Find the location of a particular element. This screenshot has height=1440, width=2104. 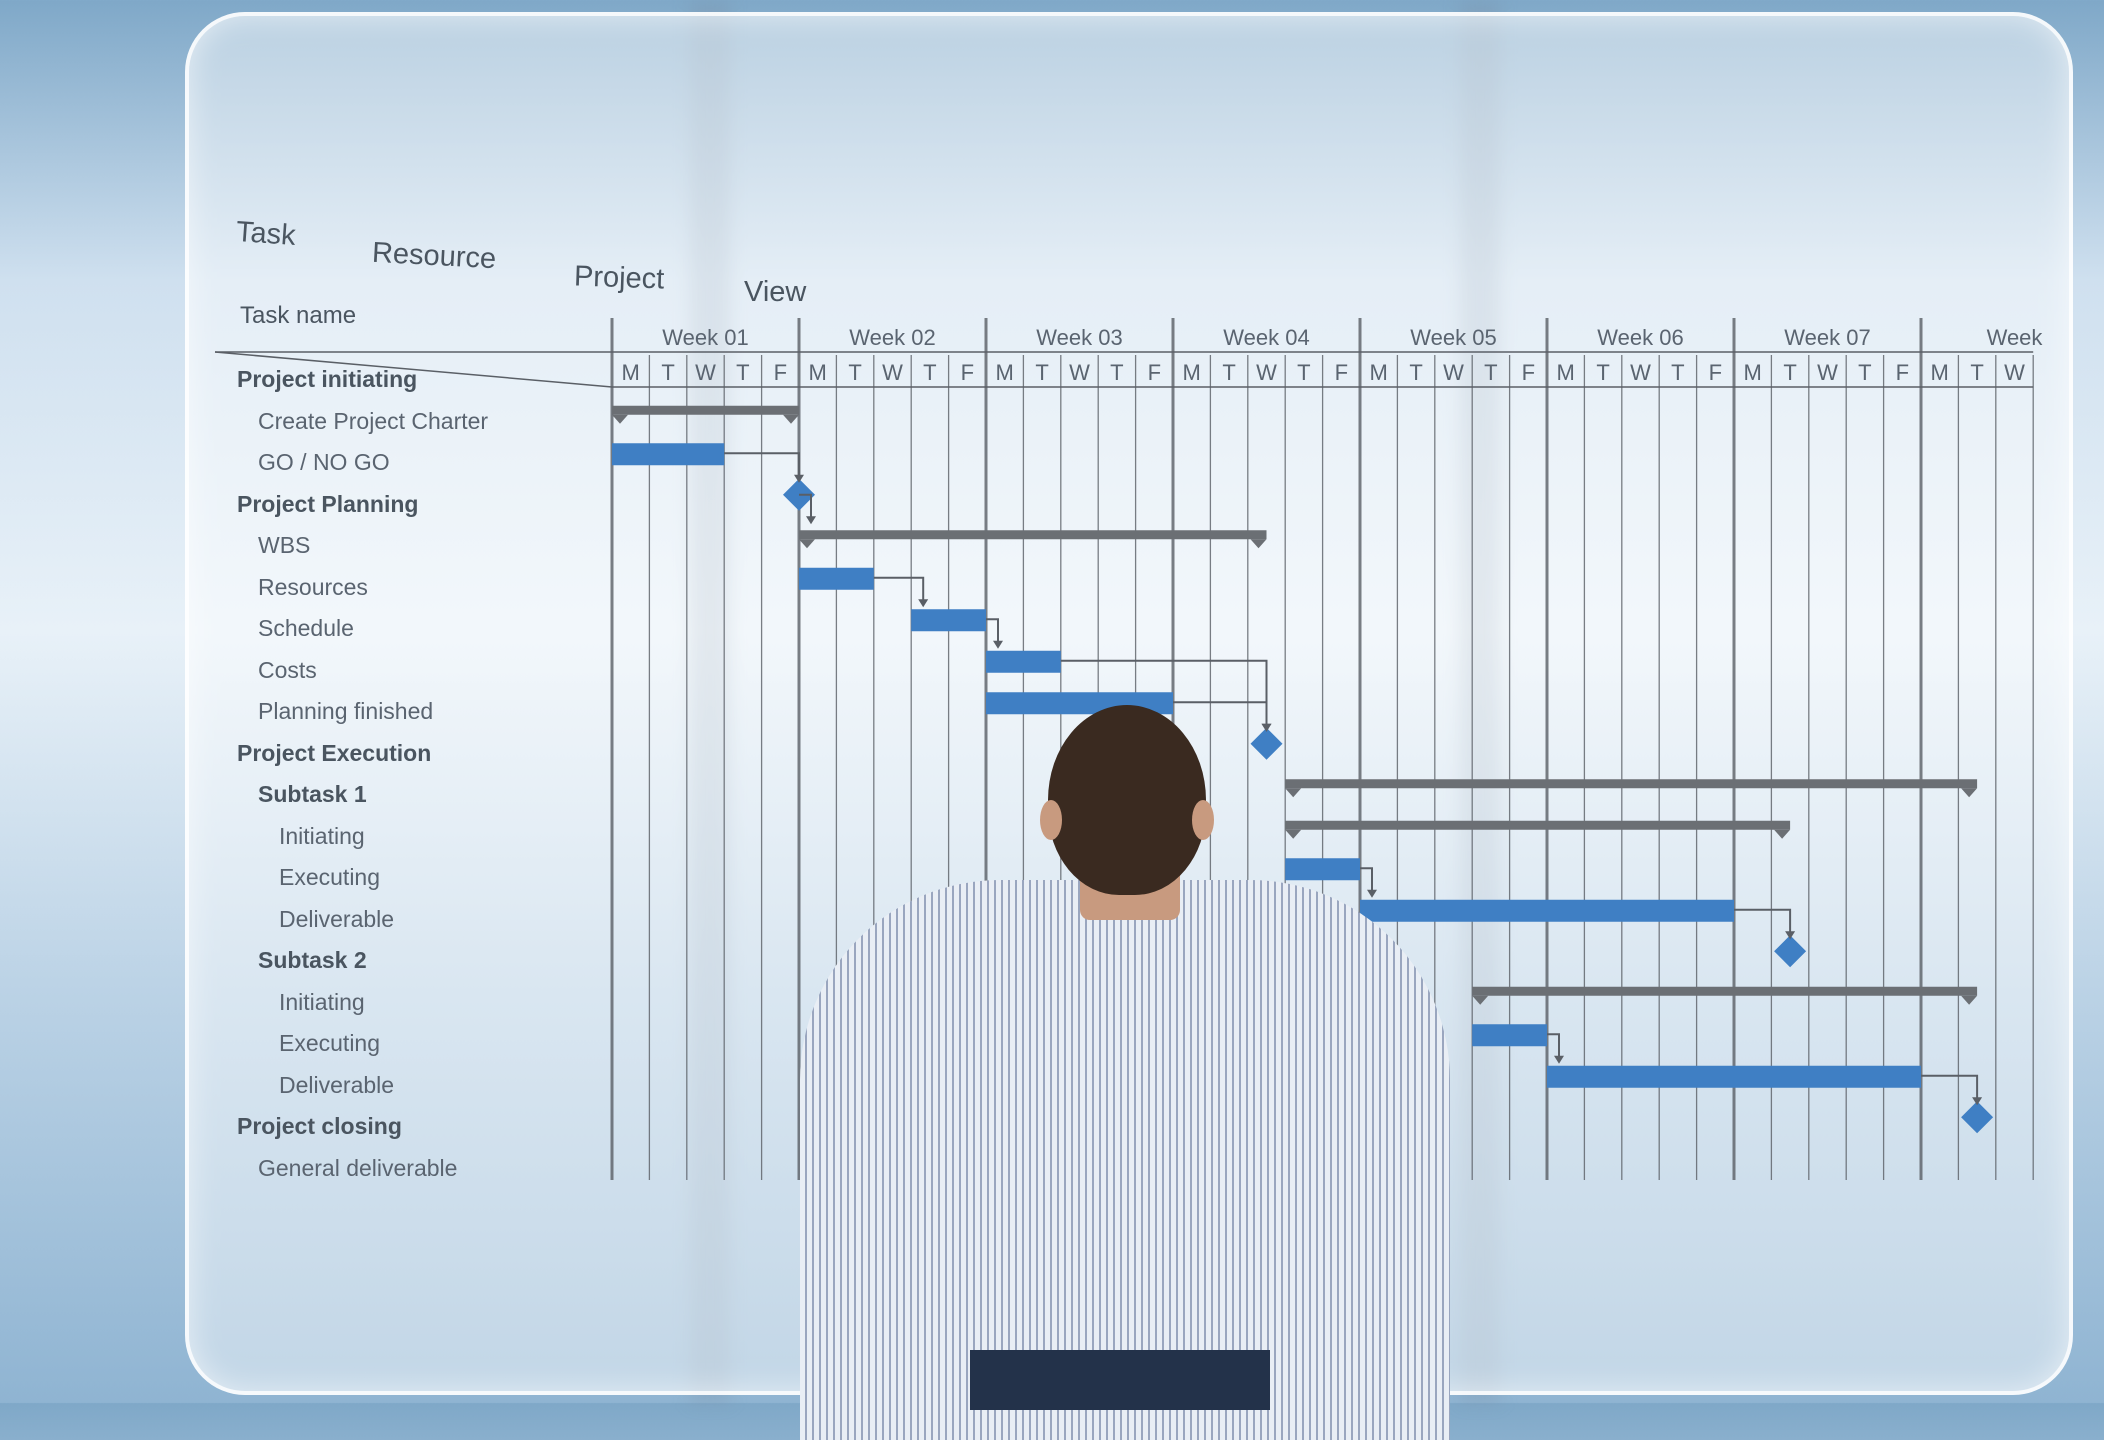

week-label: Week 01 is located at coordinates (705, 337).